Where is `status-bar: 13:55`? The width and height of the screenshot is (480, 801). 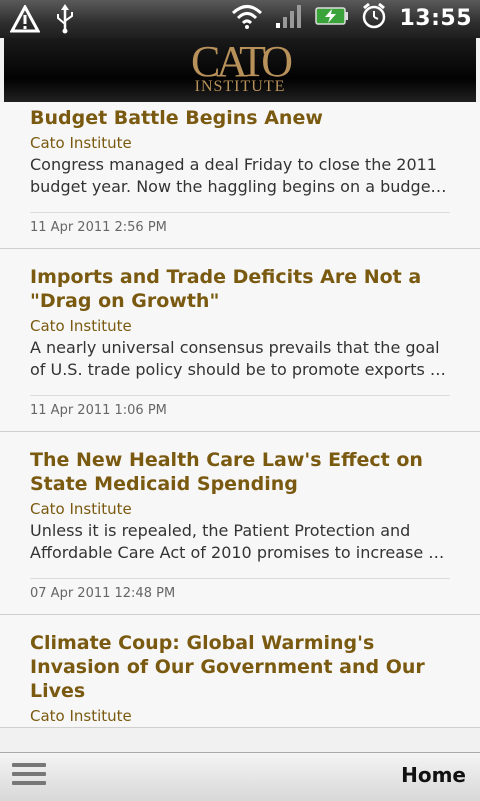
status-bar: 13:55 is located at coordinates (240, 19).